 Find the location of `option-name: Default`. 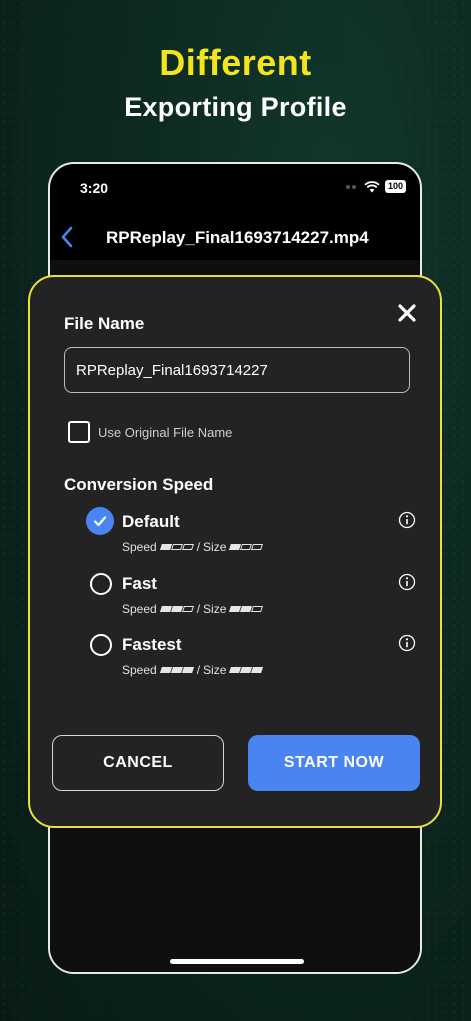

option-name: Default is located at coordinates (151, 521).